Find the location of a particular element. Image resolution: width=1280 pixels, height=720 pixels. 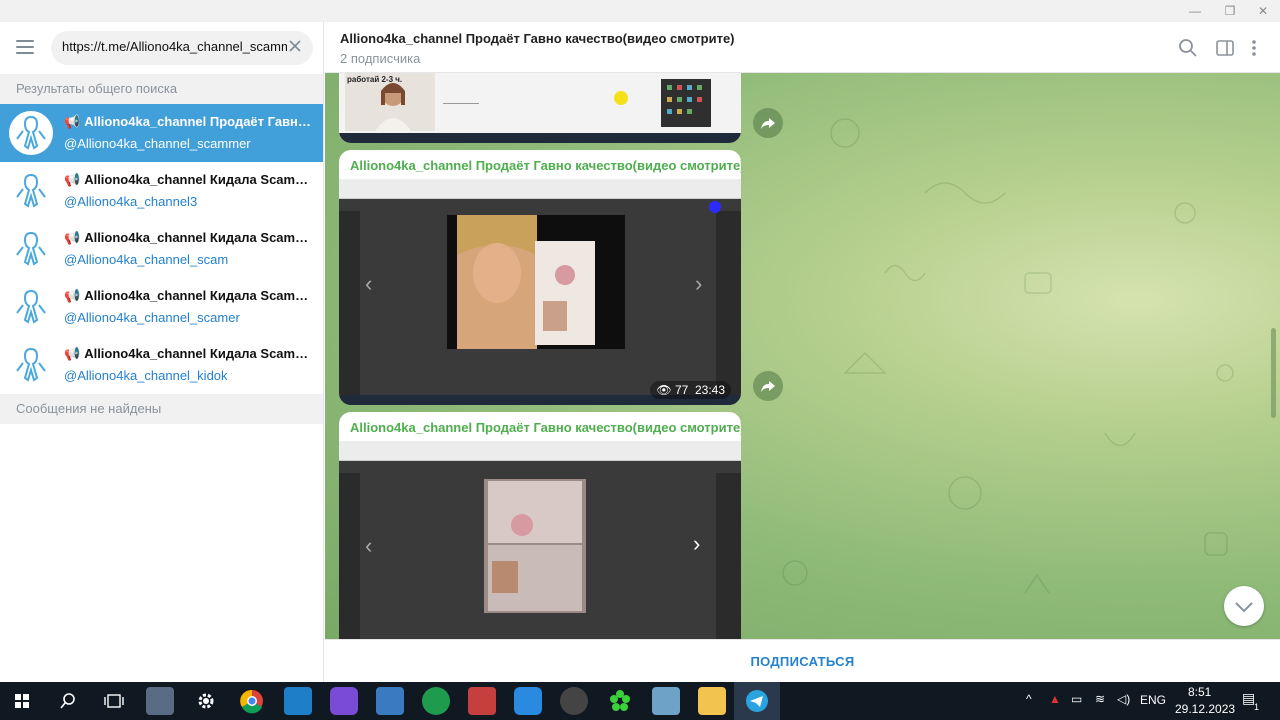

icq-icon is located at coordinates (620, 701).